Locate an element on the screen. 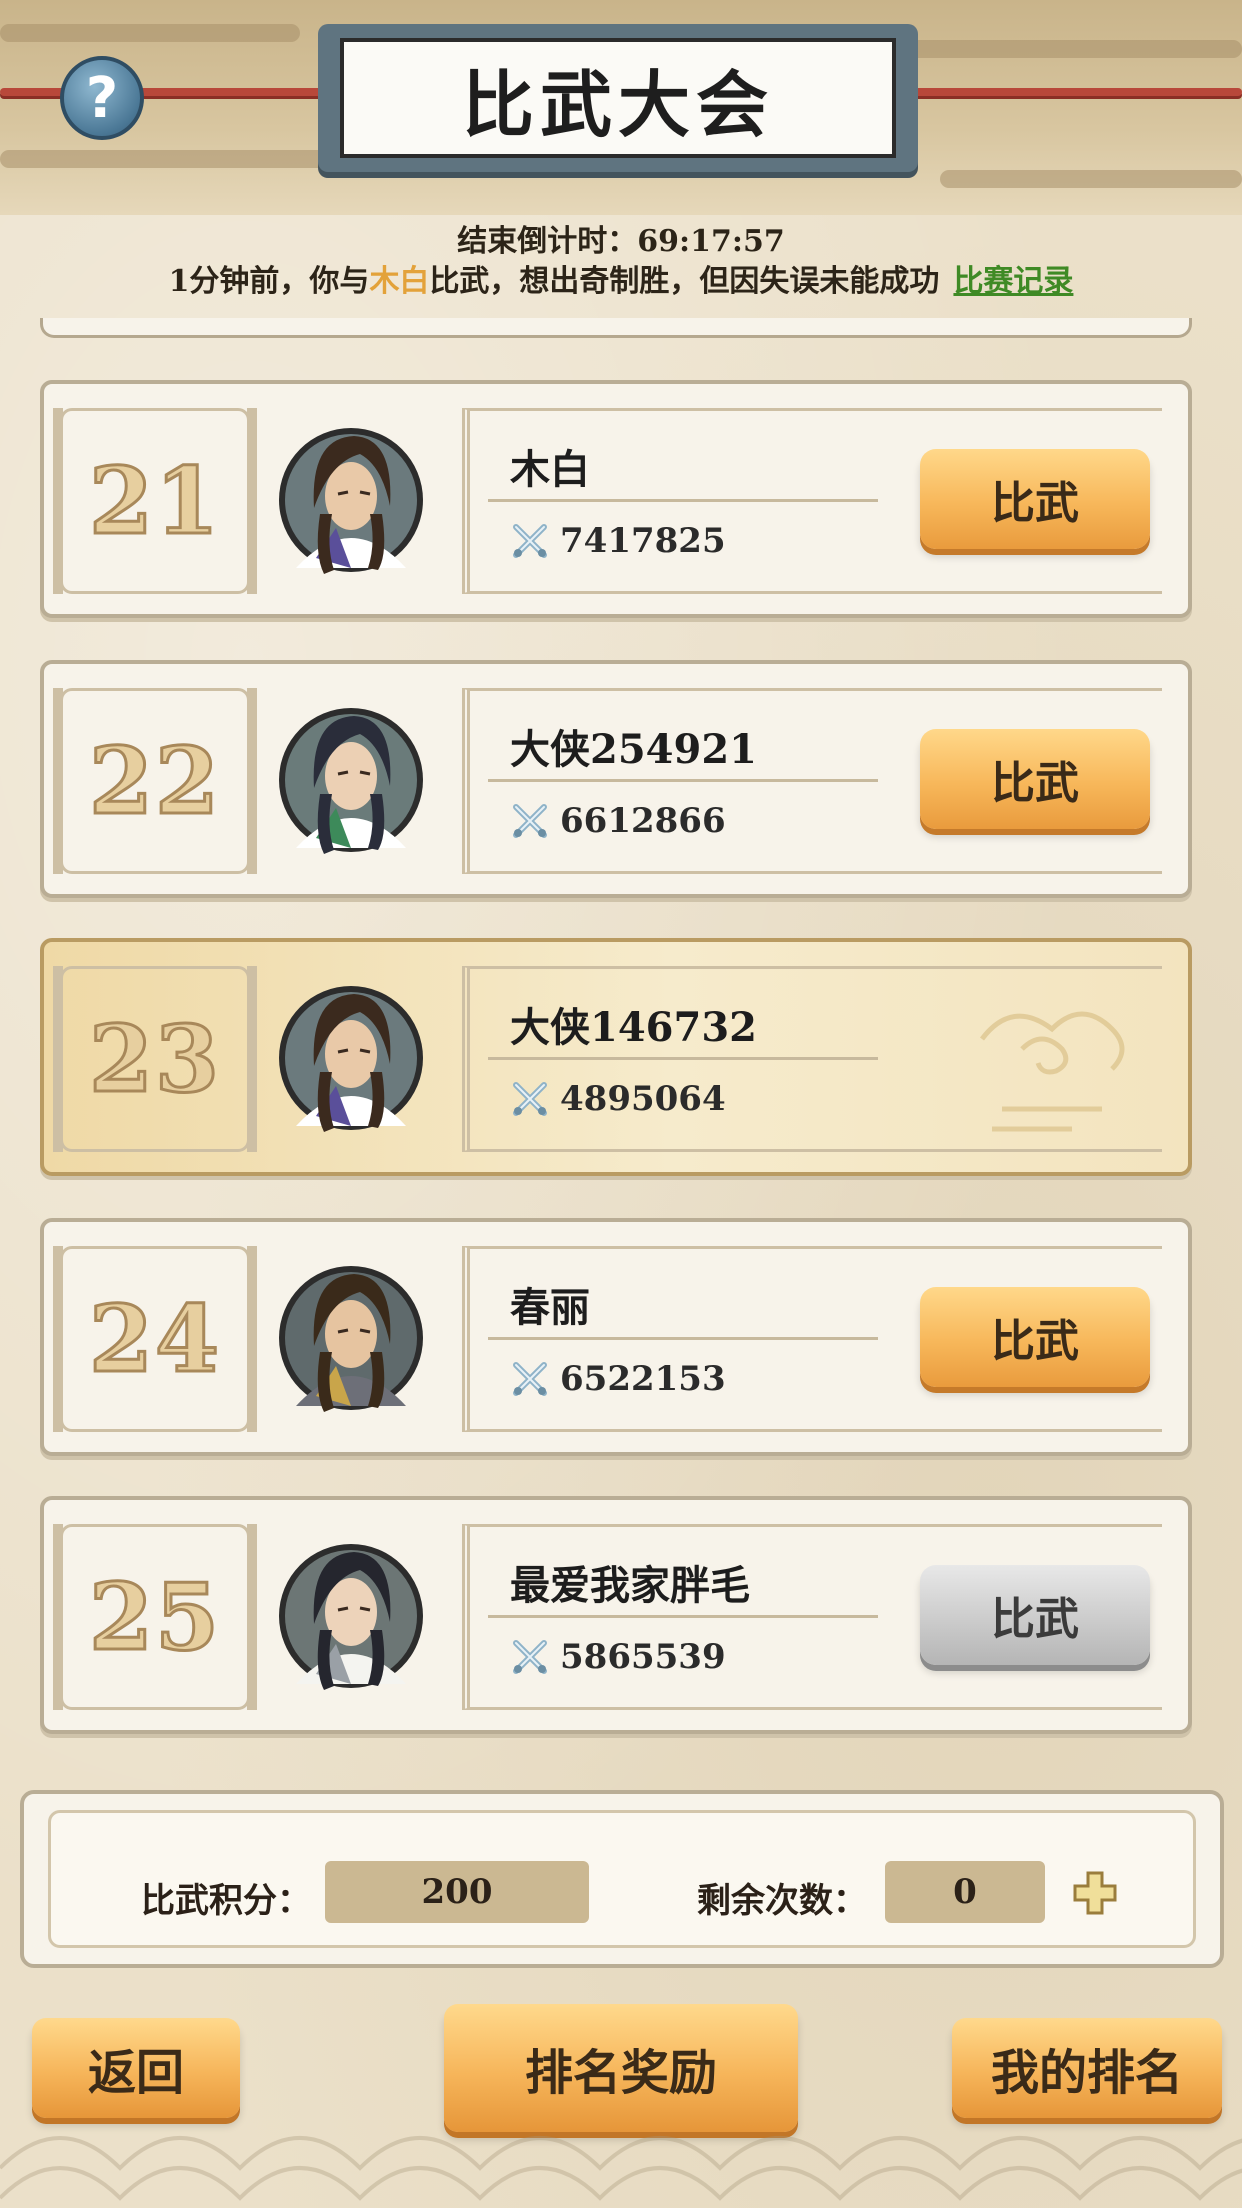 The image size is (1242, 2208). battle-news: 1分钟前，你与木白比武，想出奇制胜，但因失误未能成功 比赛记录 is located at coordinates (621, 278).